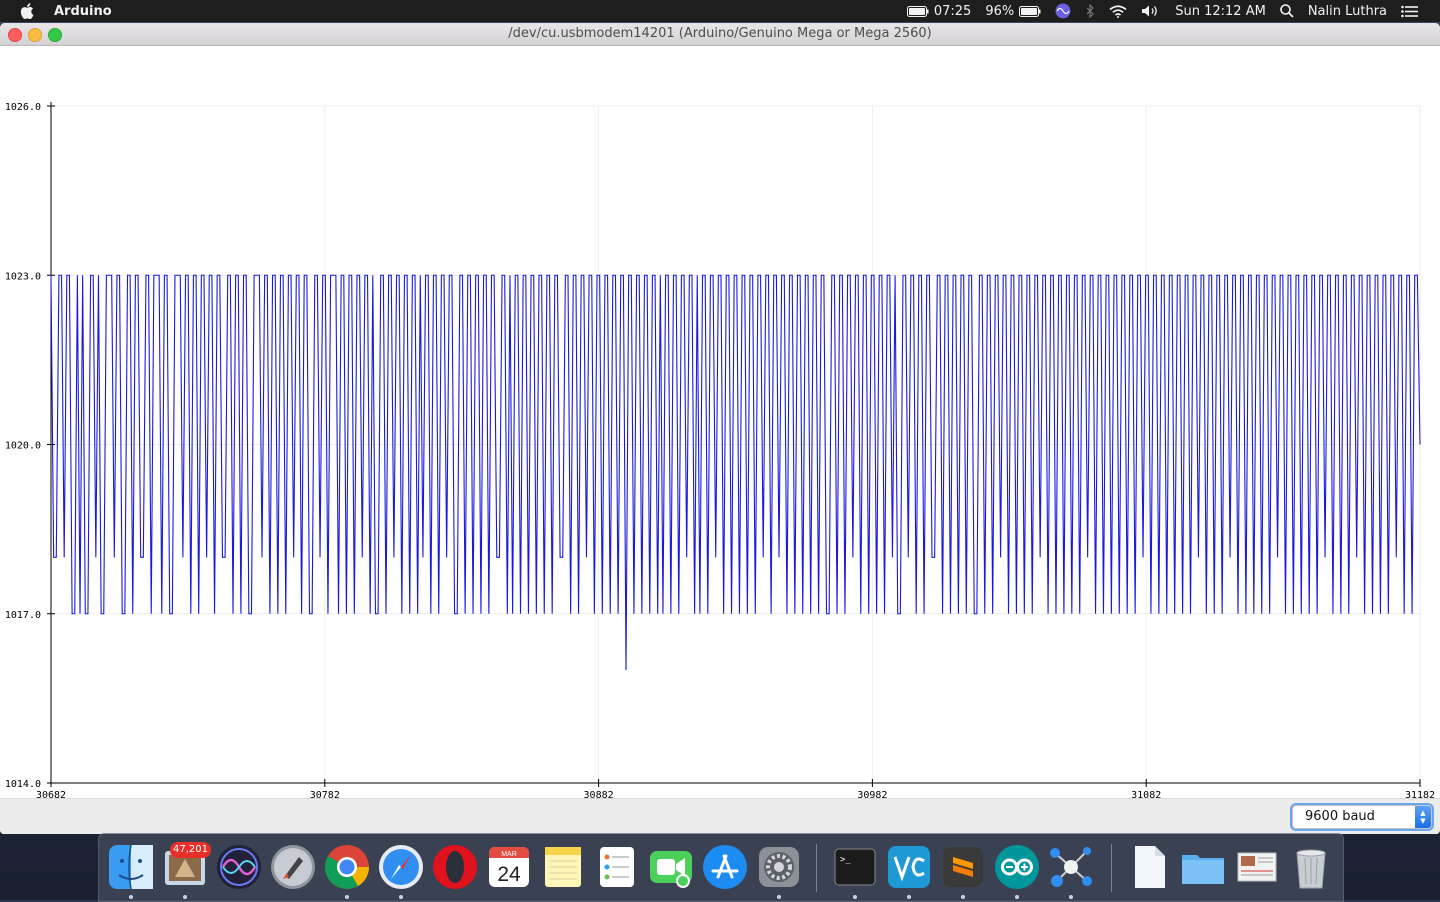 This screenshot has width=1440, height=902. I want to click on mail-unread-badge: 47,201, so click(190, 850).